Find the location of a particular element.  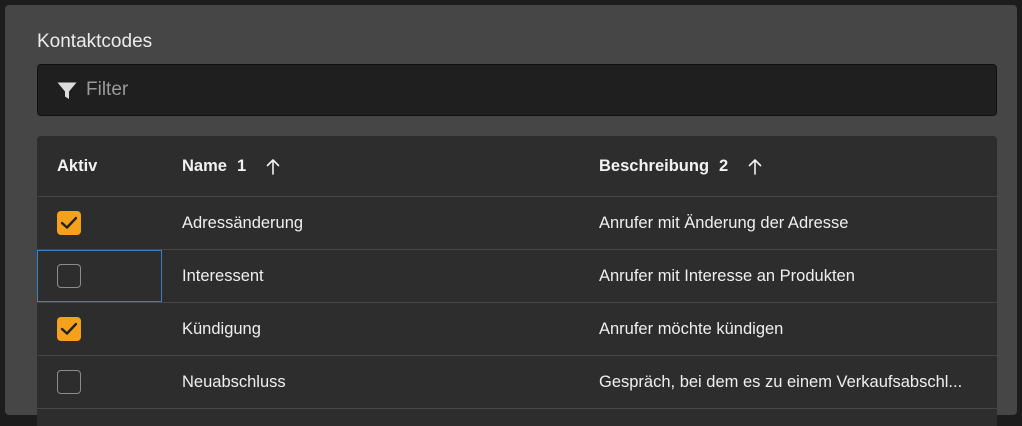

column-header-label: Aktiv is located at coordinates (77, 166).